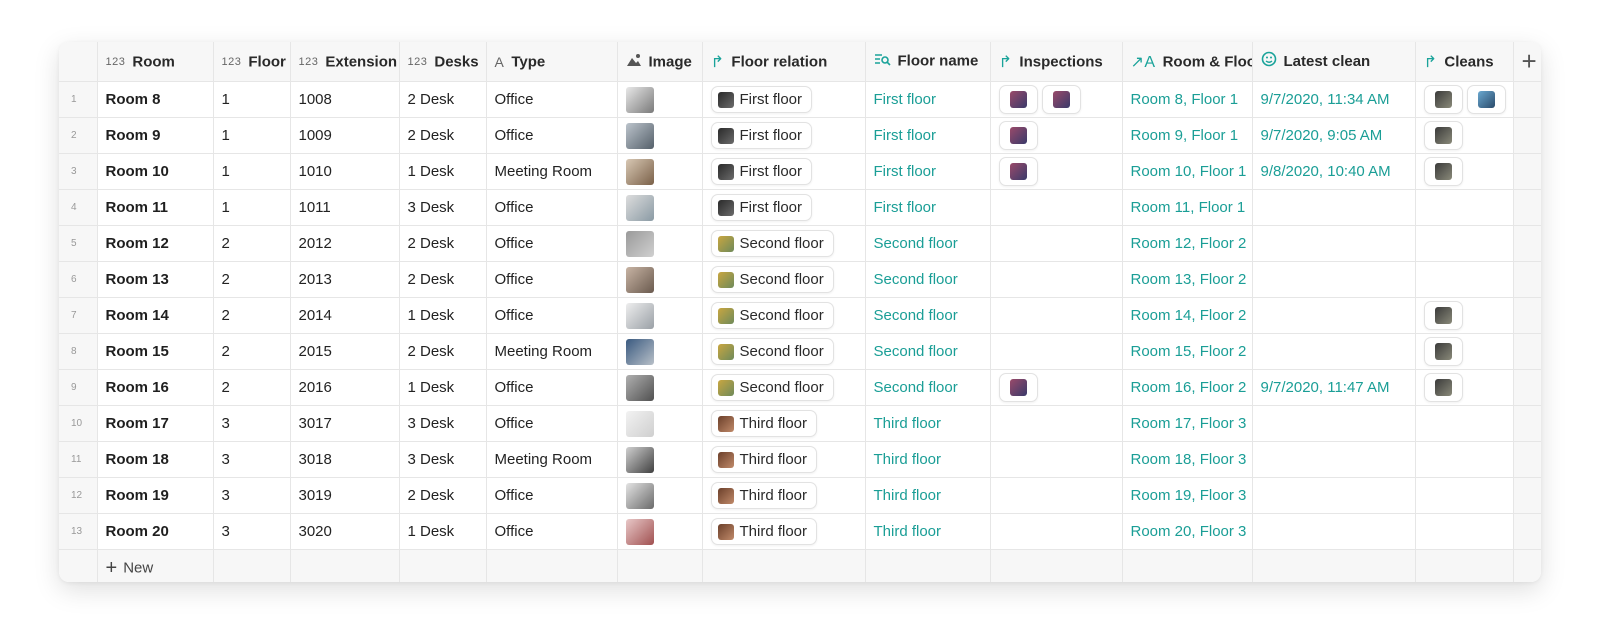 The width and height of the screenshot is (1600, 643). Describe the element at coordinates (1334, 171) in the screenshot. I see `cell-latest-clean: 9/8/2020, 10:40 AM` at that location.